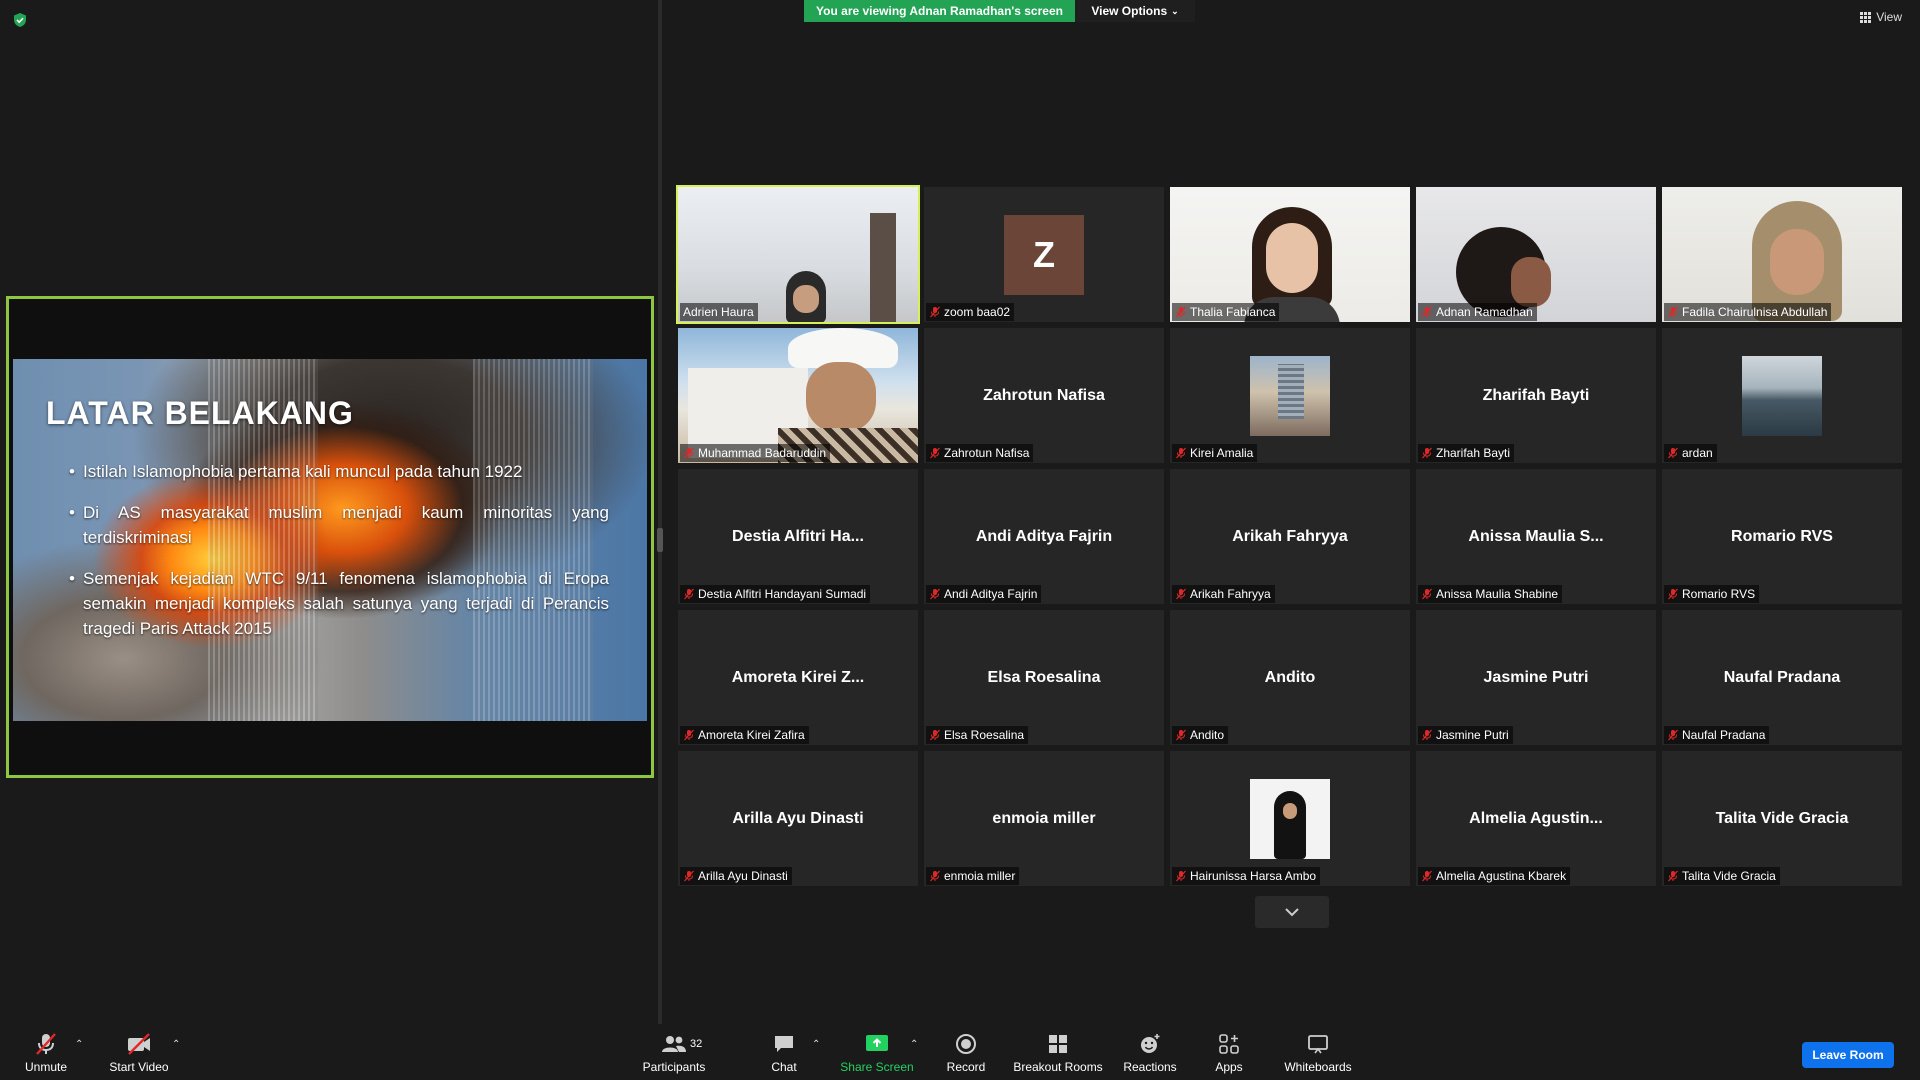  What do you see at coordinates (816, 1044) in the screenshot?
I see `chat-options-caret: ⌃` at bounding box center [816, 1044].